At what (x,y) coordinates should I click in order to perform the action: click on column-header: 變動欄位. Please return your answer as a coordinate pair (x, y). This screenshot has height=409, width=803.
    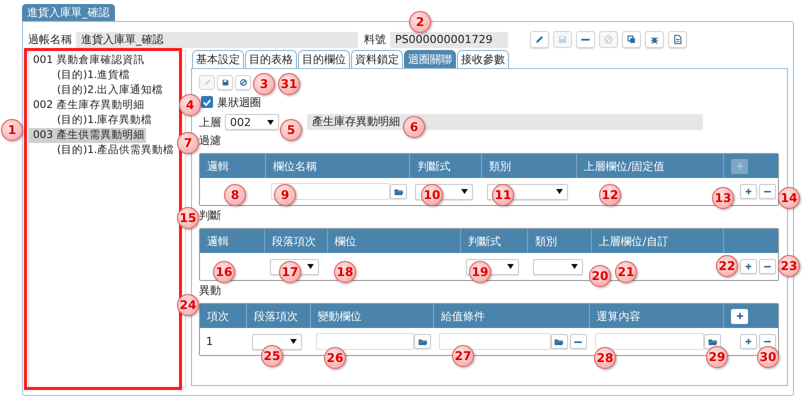
    Looking at the image, I should click on (340, 316).